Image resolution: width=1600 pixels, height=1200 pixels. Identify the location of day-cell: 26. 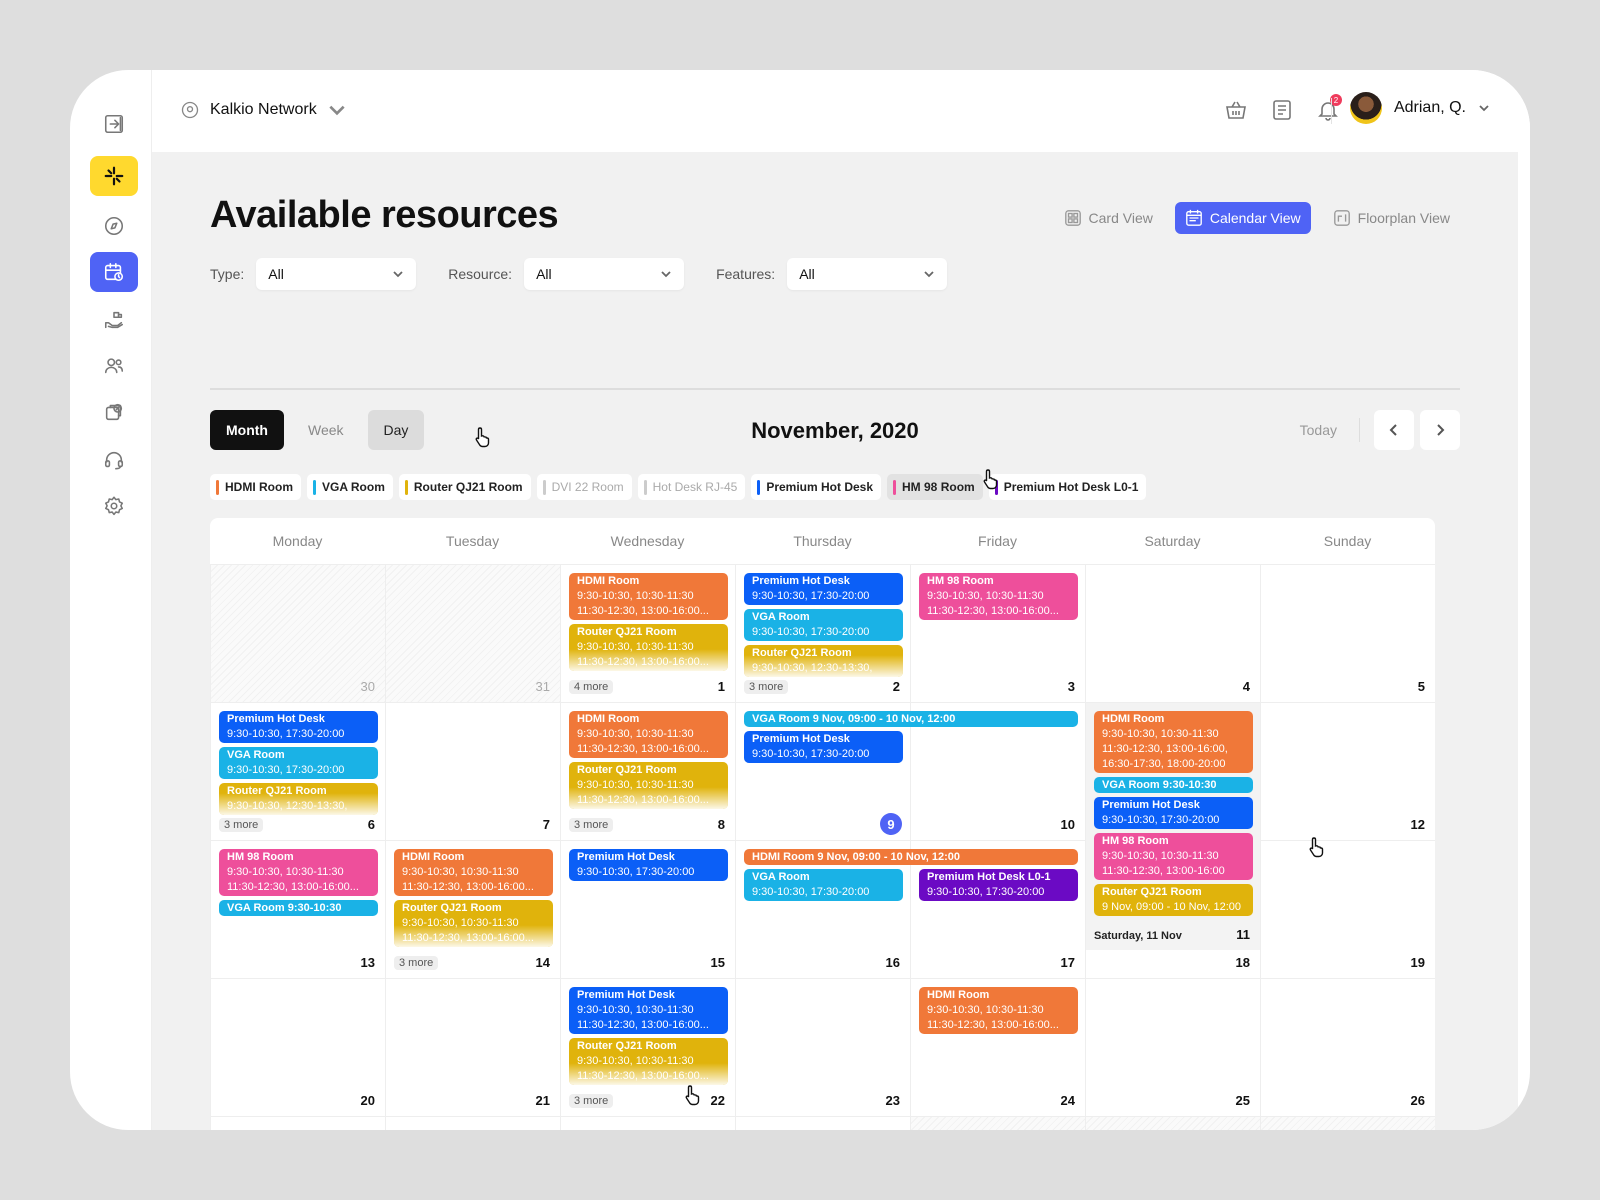
(1347, 1047).